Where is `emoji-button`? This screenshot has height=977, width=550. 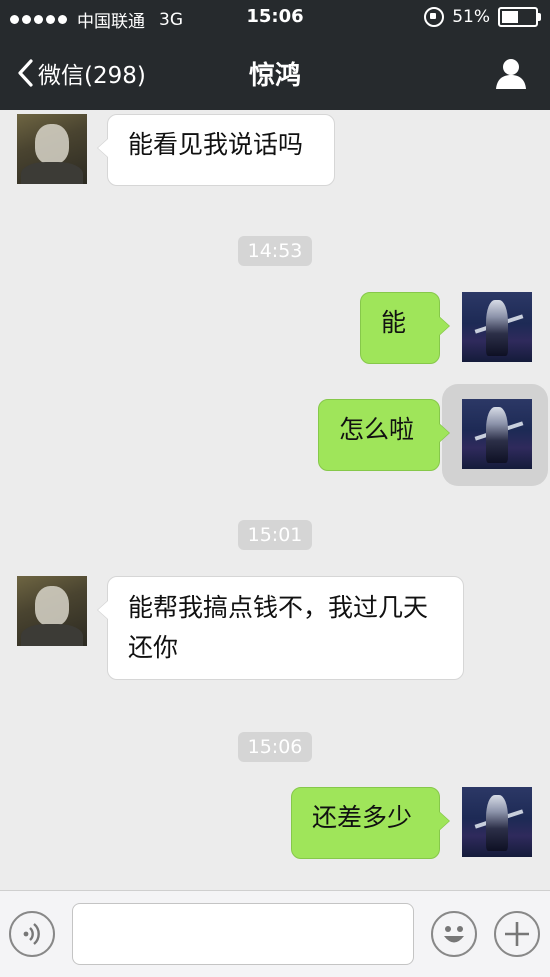
emoji-button is located at coordinates (454, 934).